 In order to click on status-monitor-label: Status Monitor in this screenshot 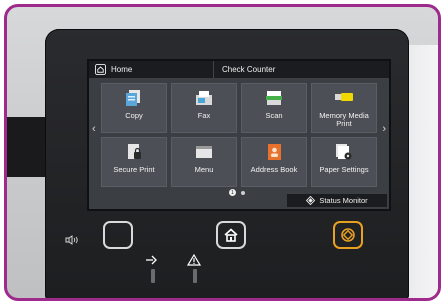, I will do `click(343, 200)`.